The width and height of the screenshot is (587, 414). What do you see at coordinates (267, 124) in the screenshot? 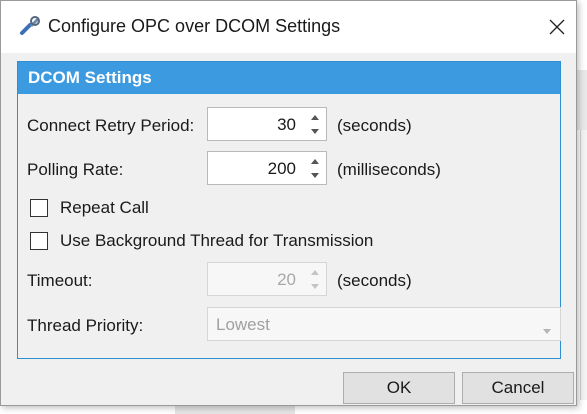
I see `connect-retry-stepper: 30` at bounding box center [267, 124].